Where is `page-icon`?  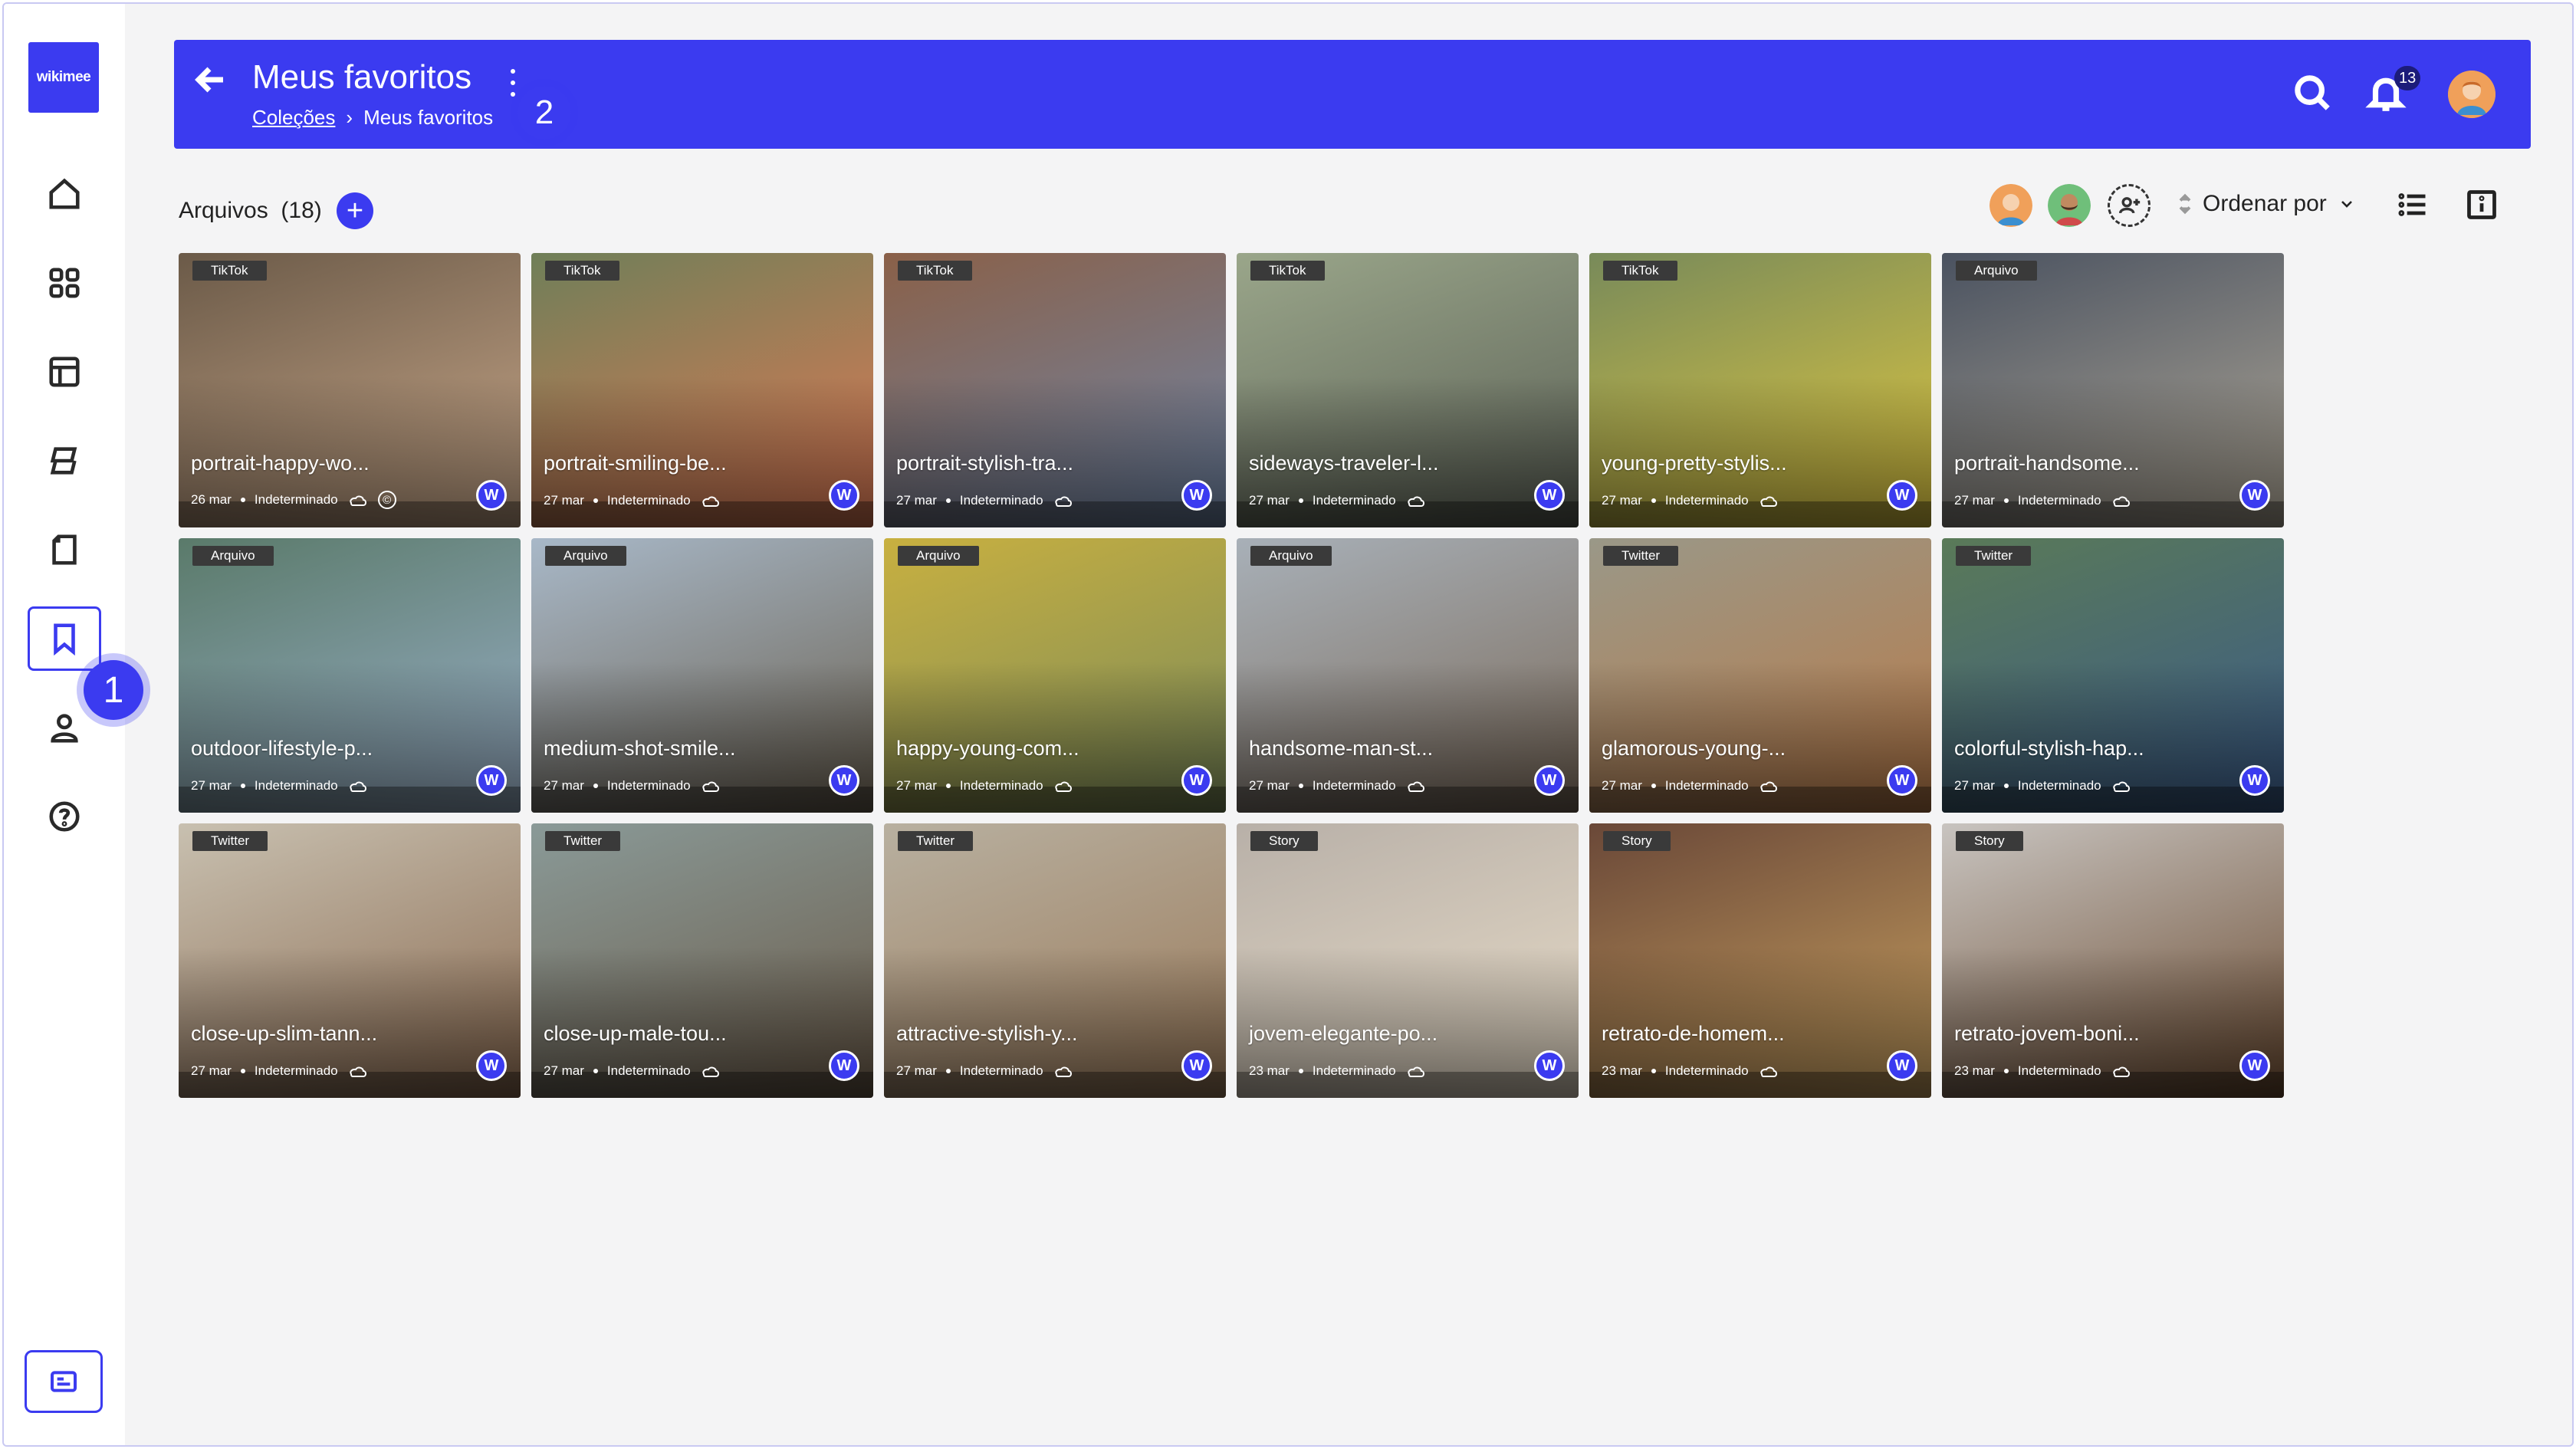
page-icon is located at coordinates (65, 549).